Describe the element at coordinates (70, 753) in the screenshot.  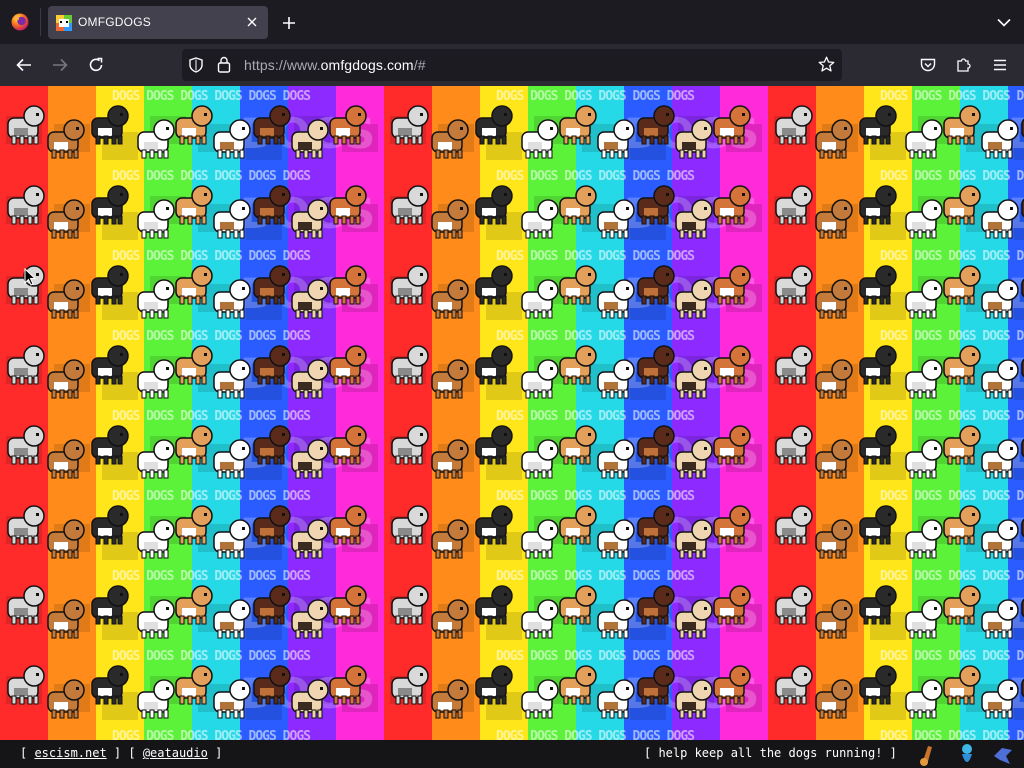
I see `escism-link: escism.net` at that location.